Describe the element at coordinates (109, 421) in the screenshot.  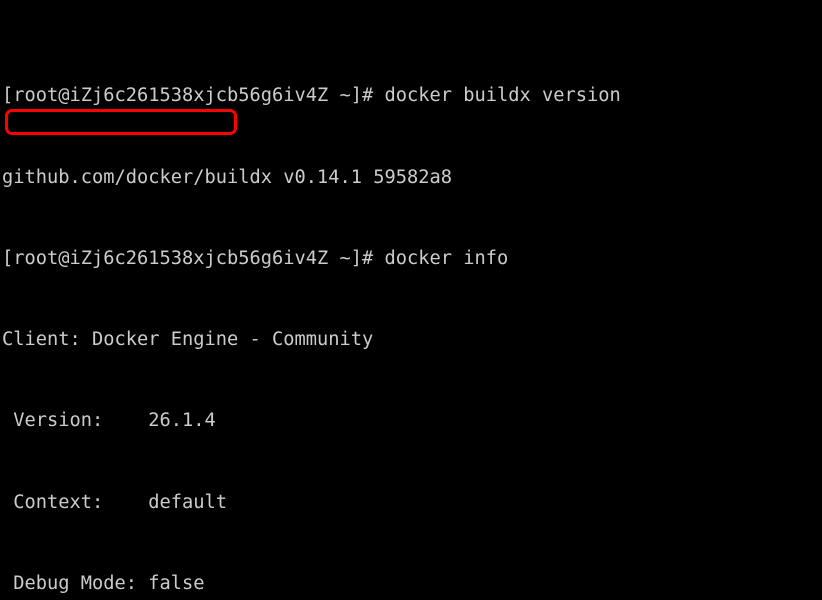
I see `terminal-line-client-version: Version: 26.1.4` at that location.